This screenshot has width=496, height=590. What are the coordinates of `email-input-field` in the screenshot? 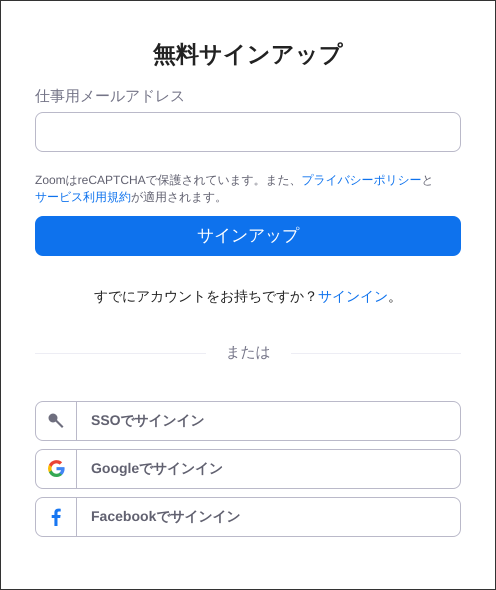 It's located at (248, 132).